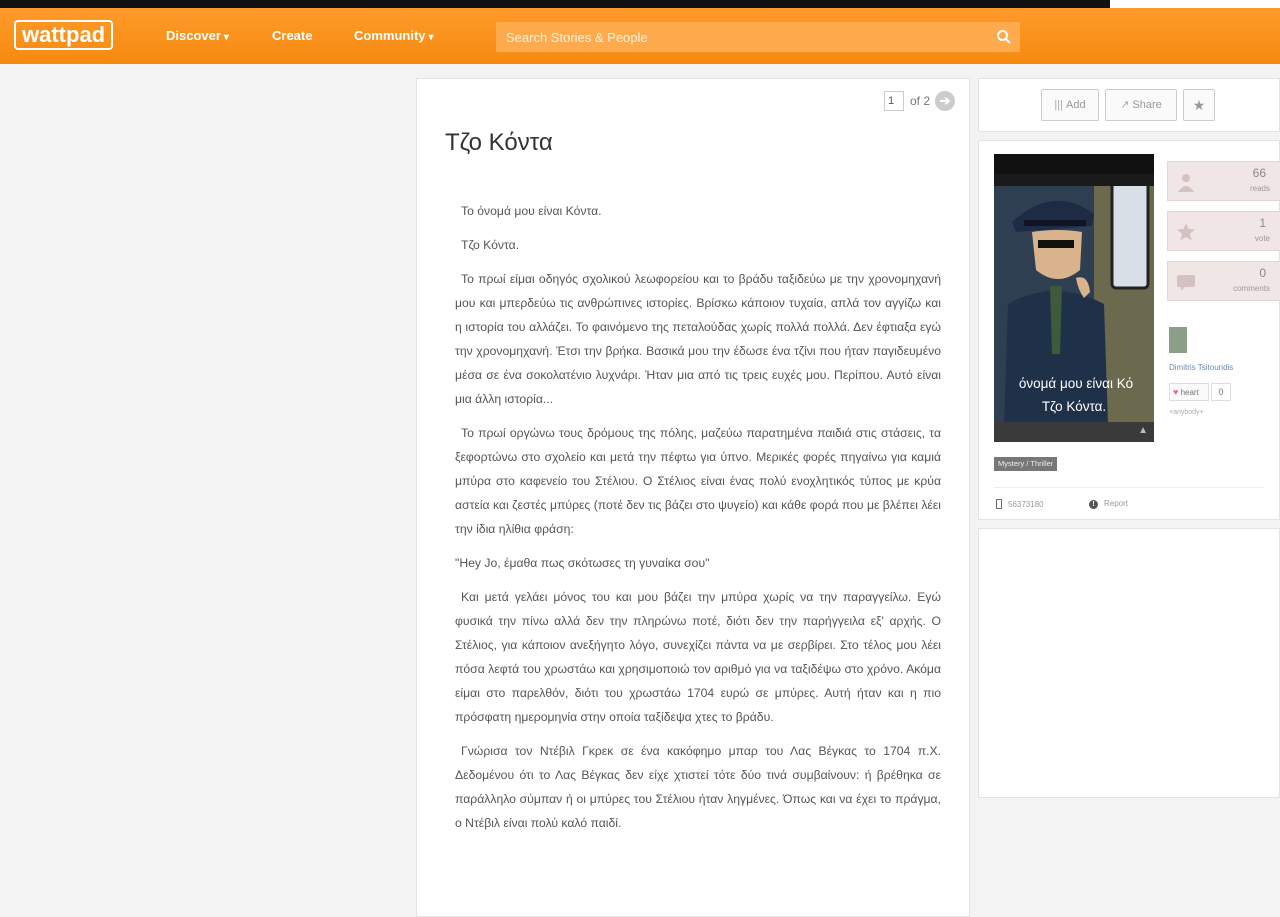 The height and width of the screenshot is (917, 1280). I want to click on alert-icon: !, so click(1093, 504).